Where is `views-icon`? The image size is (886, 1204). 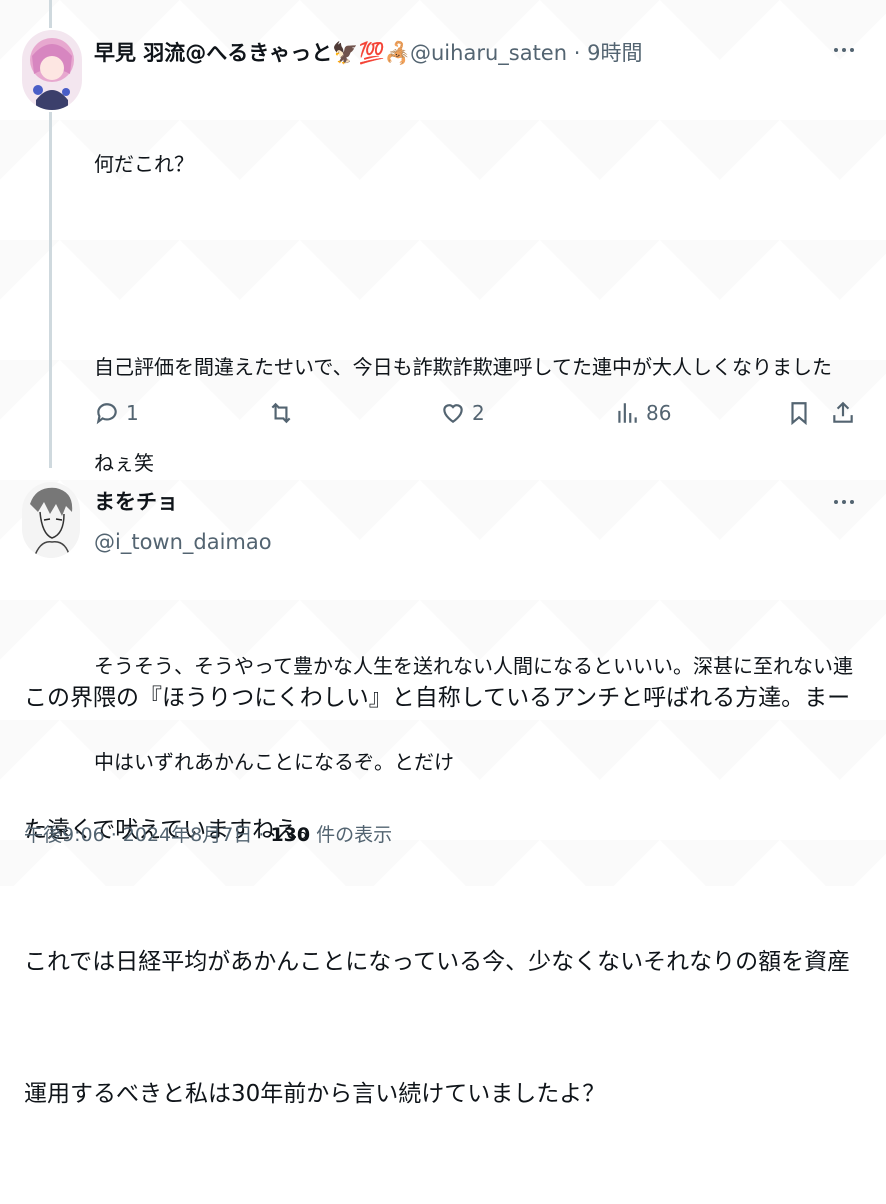
views-icon is located at coordinates (627, 413).